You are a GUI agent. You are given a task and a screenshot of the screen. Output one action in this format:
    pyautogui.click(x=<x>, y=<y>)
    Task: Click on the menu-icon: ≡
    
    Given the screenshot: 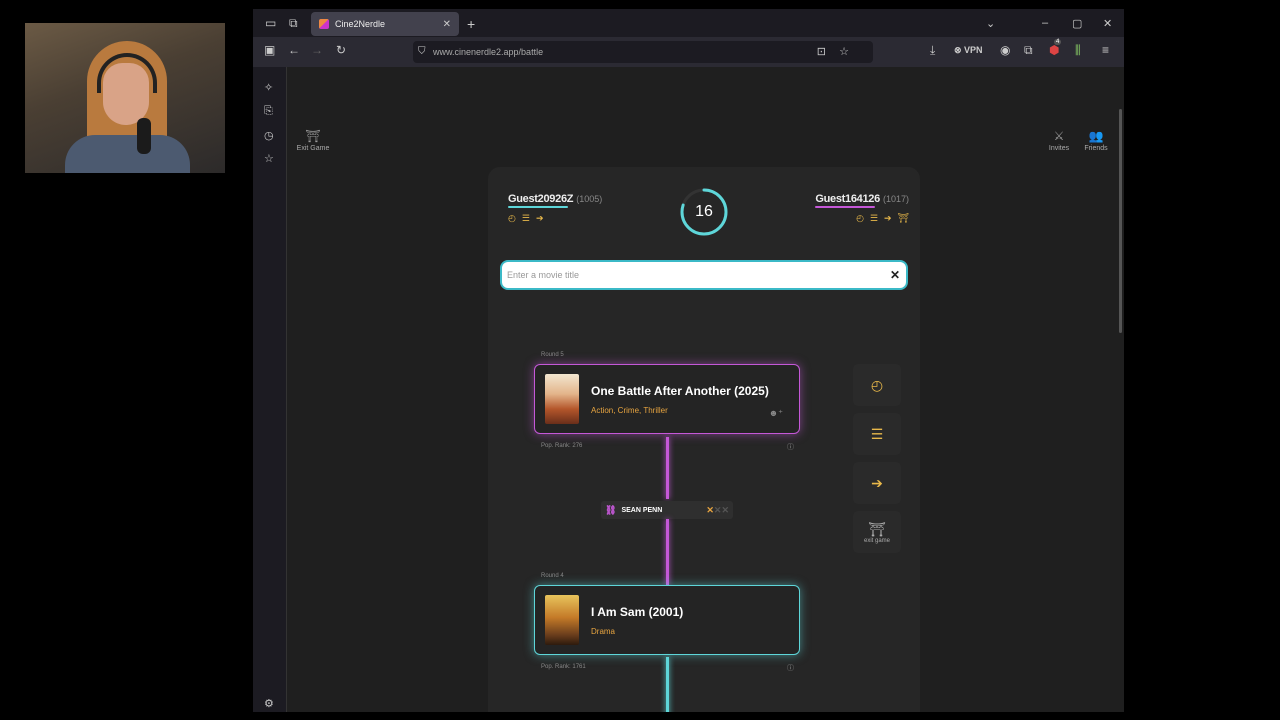 What is the action you would take?
    pyautogui.click(x=1105, y=50)
    